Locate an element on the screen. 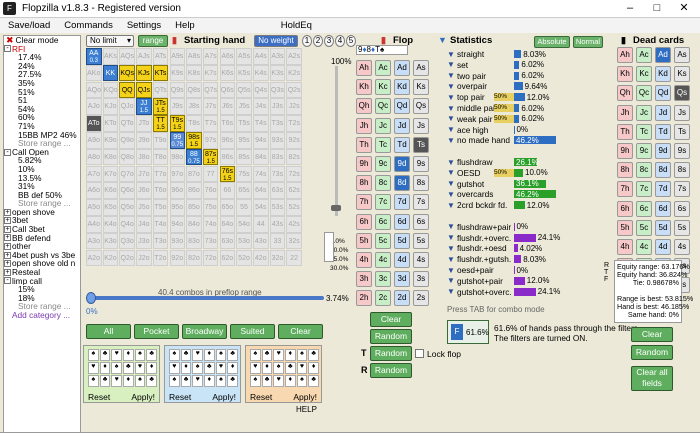 This screenshot has width=700, height=439. hand-cell: K9o is located at coordinates (110, 140).